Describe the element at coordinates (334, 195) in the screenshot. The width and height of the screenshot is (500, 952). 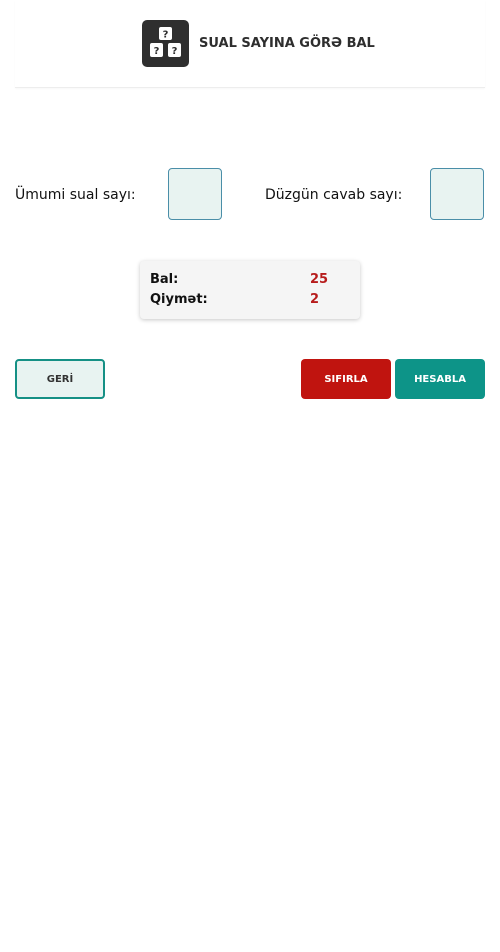
I see `correct-answers-label: Düzgün cavab sayı:` at that location.